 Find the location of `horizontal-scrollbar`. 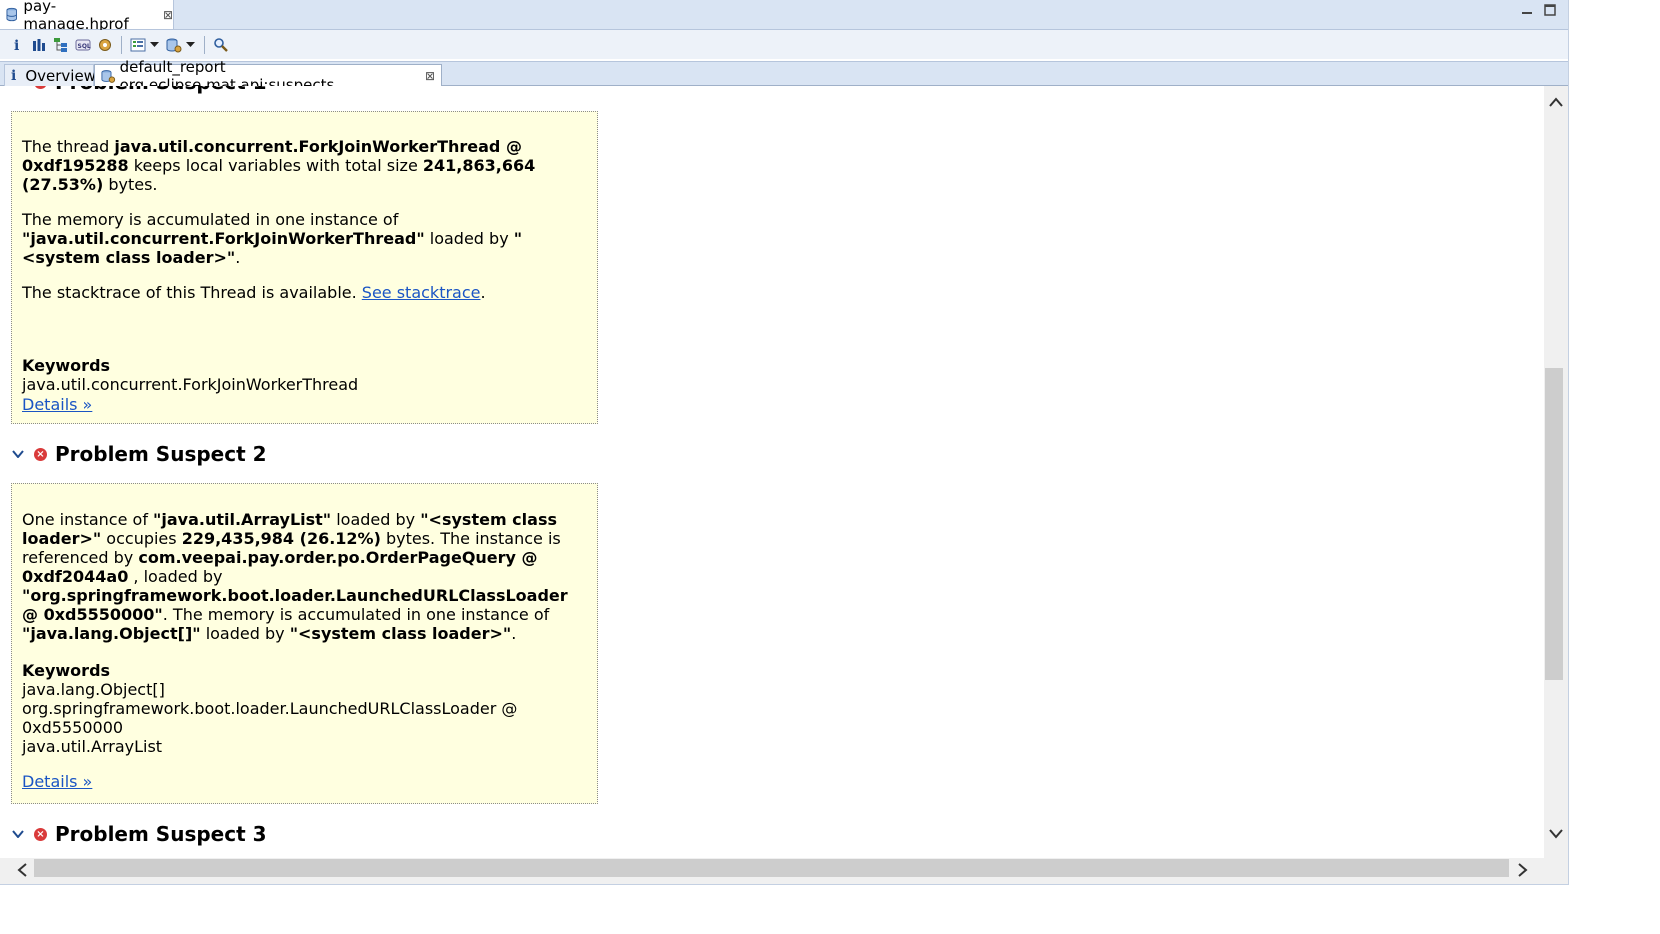

horizontal-scrollbar is located at coordinates (772, 871).